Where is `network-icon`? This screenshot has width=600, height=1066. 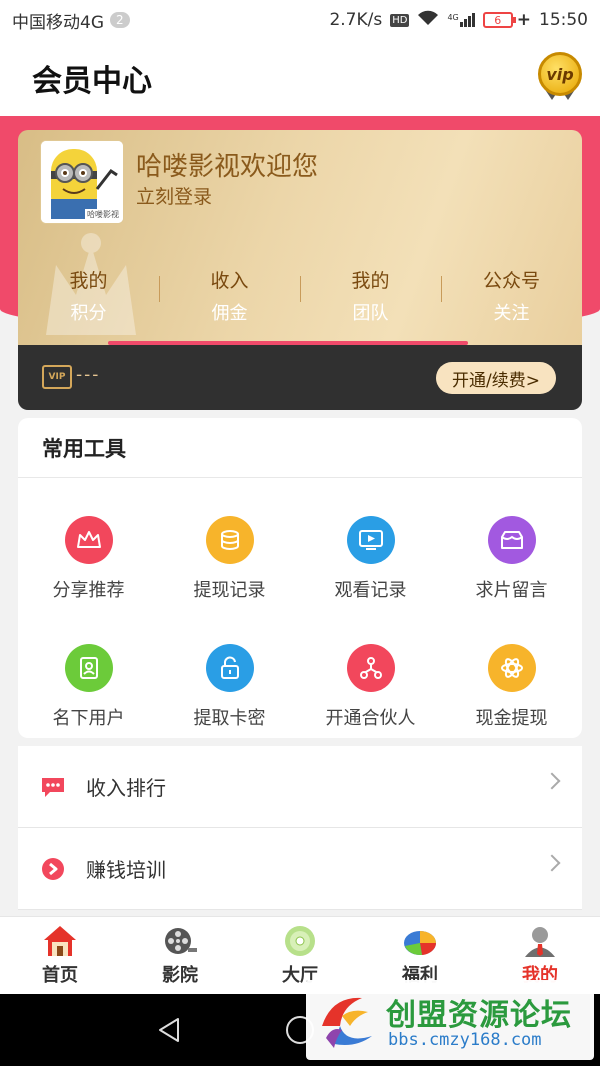 network-icon is located at coordinates (370, 668).